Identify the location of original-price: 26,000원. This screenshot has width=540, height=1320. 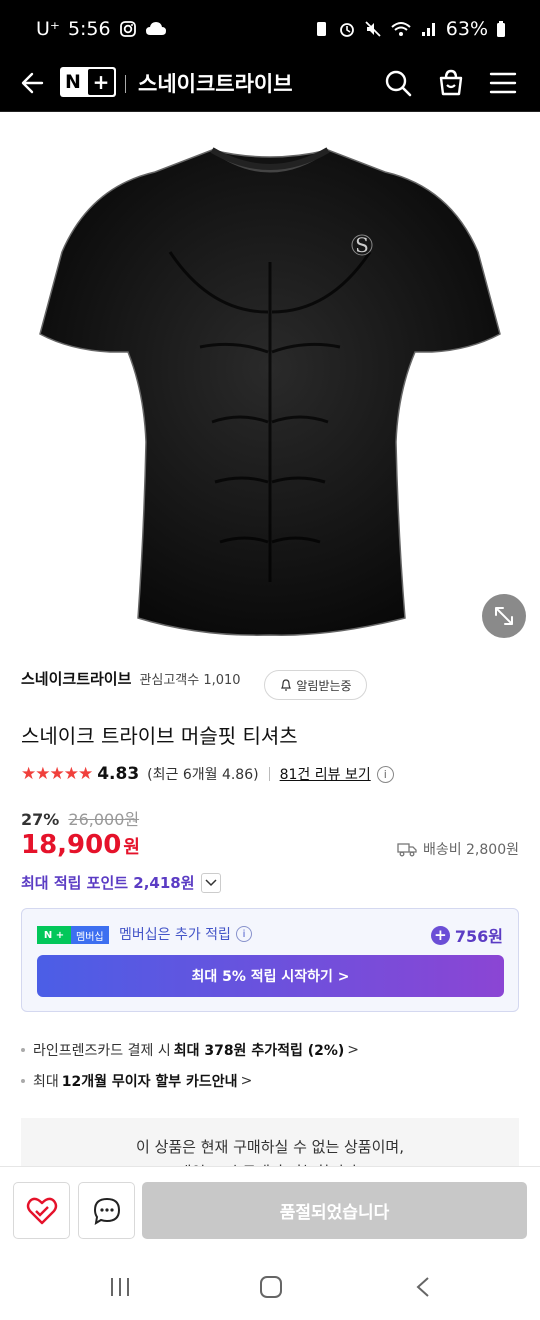
(104, 819).